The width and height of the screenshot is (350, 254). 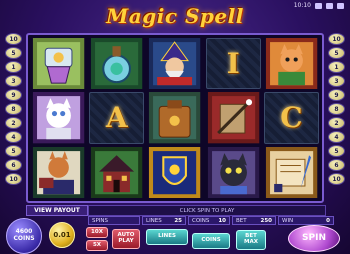 What do you see at coordinates (288, 220) in the screenshot?
I see `win-label: WIN` at bounding box center [288, 220].